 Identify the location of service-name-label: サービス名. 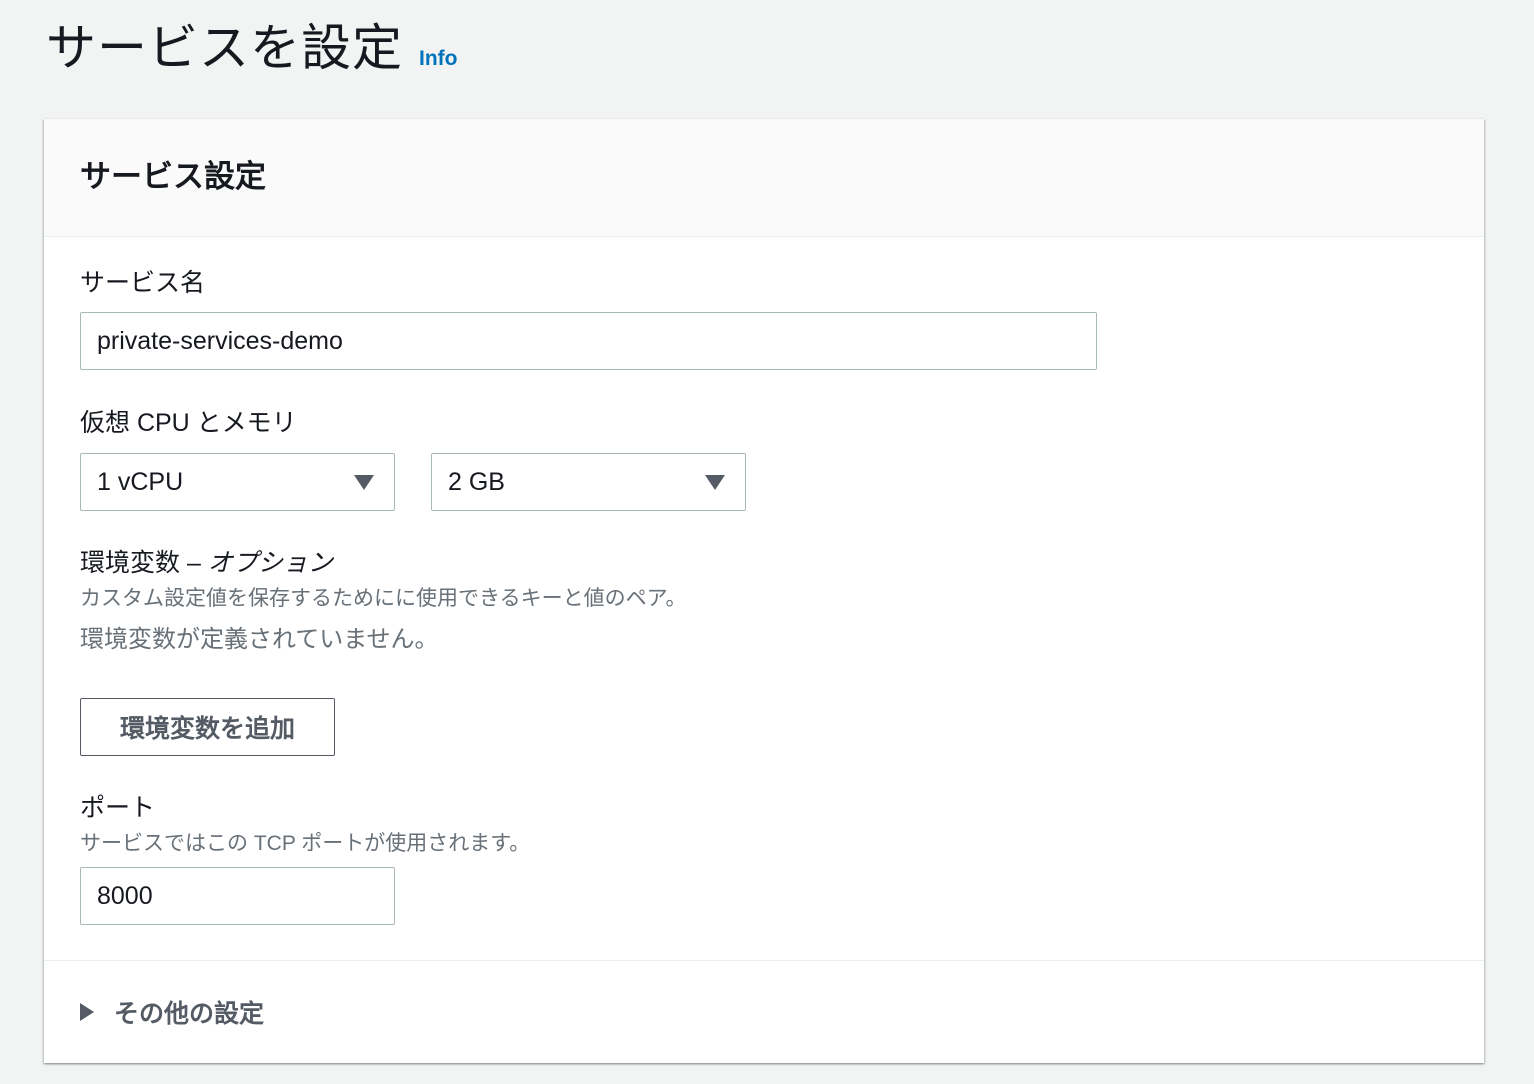
(143, 283).